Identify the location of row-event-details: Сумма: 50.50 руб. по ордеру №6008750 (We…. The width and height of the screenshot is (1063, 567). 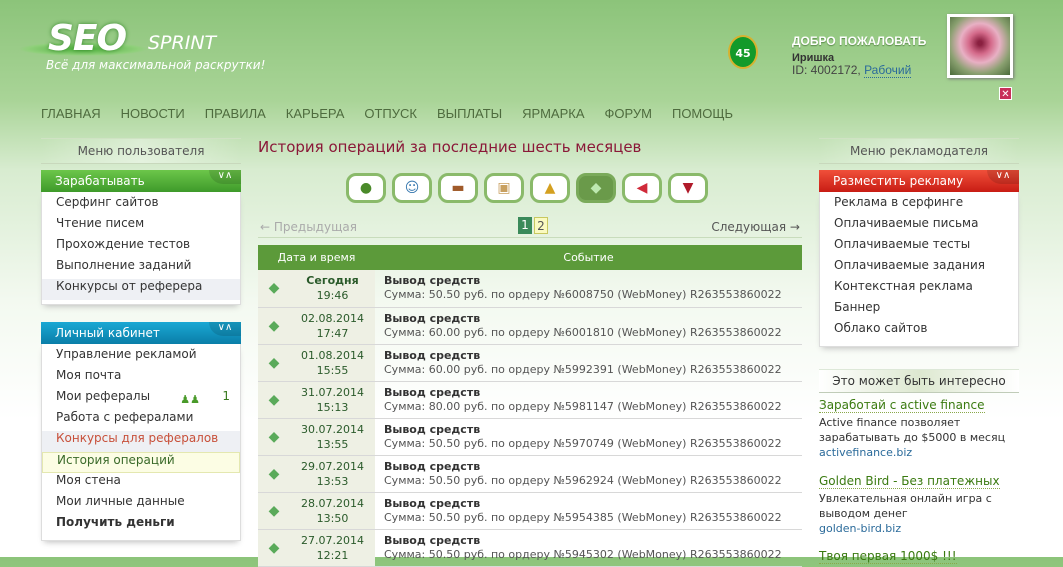
(583, 295).